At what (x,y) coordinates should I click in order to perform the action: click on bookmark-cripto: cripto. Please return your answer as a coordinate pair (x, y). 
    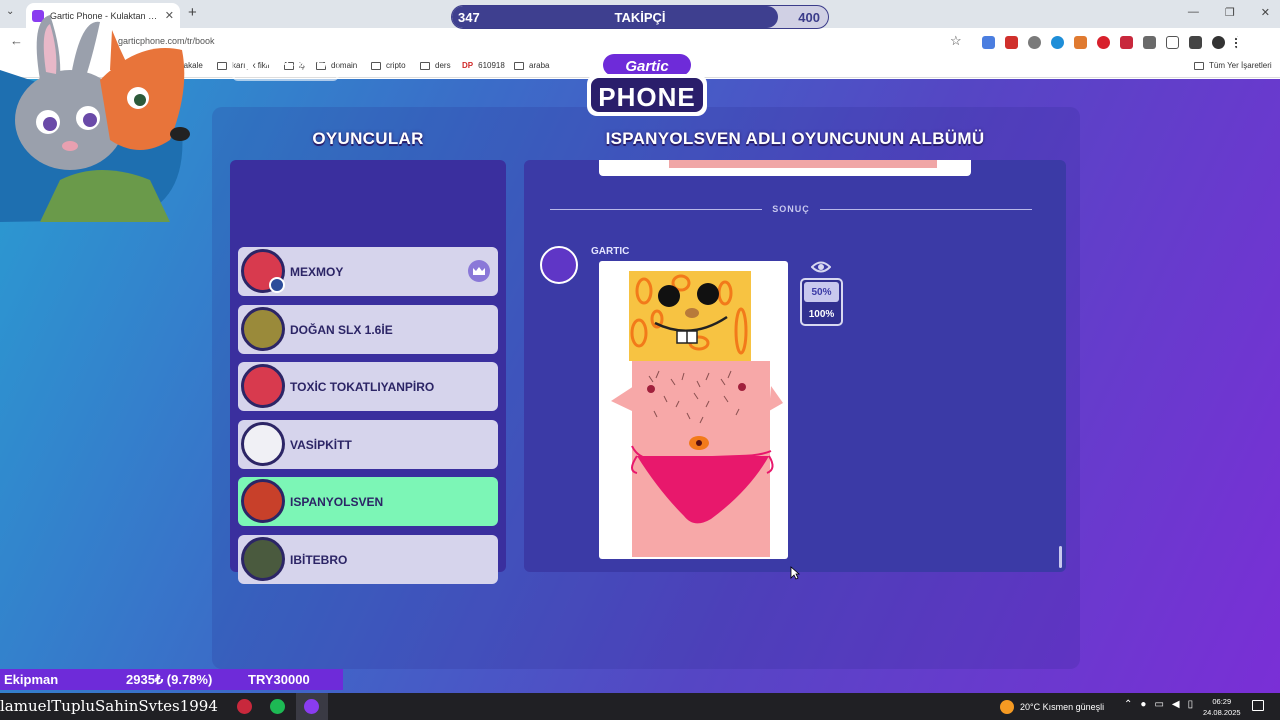
    Looking at the image, I should click on (388, 65).